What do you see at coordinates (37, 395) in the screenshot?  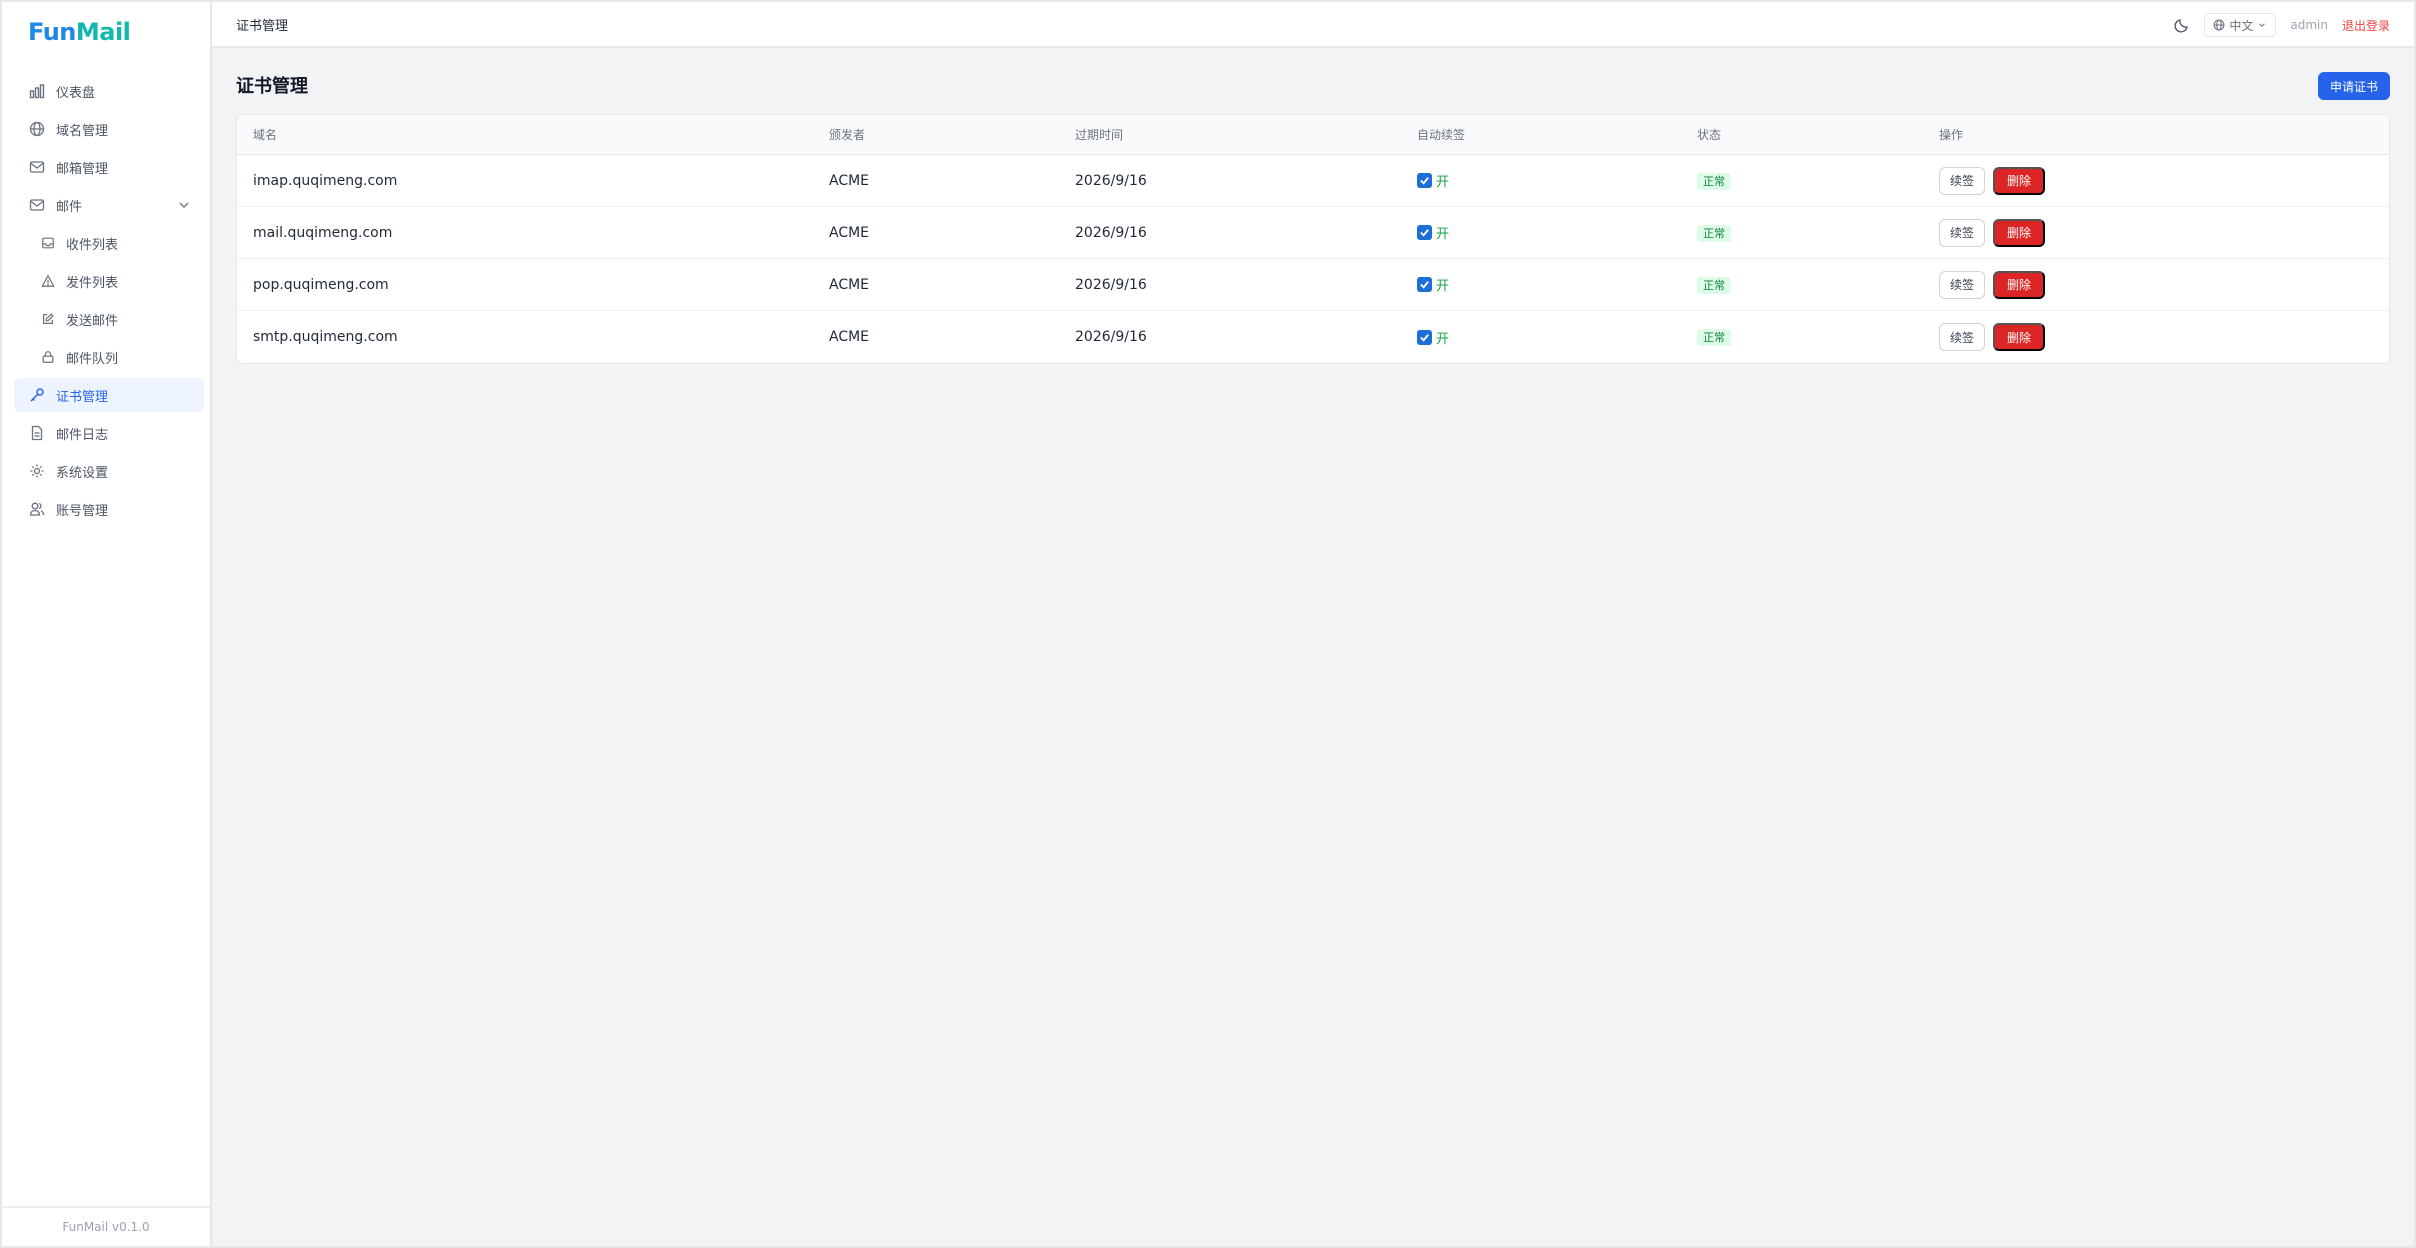 I see `key-icon` at bounding box center [37, 395].